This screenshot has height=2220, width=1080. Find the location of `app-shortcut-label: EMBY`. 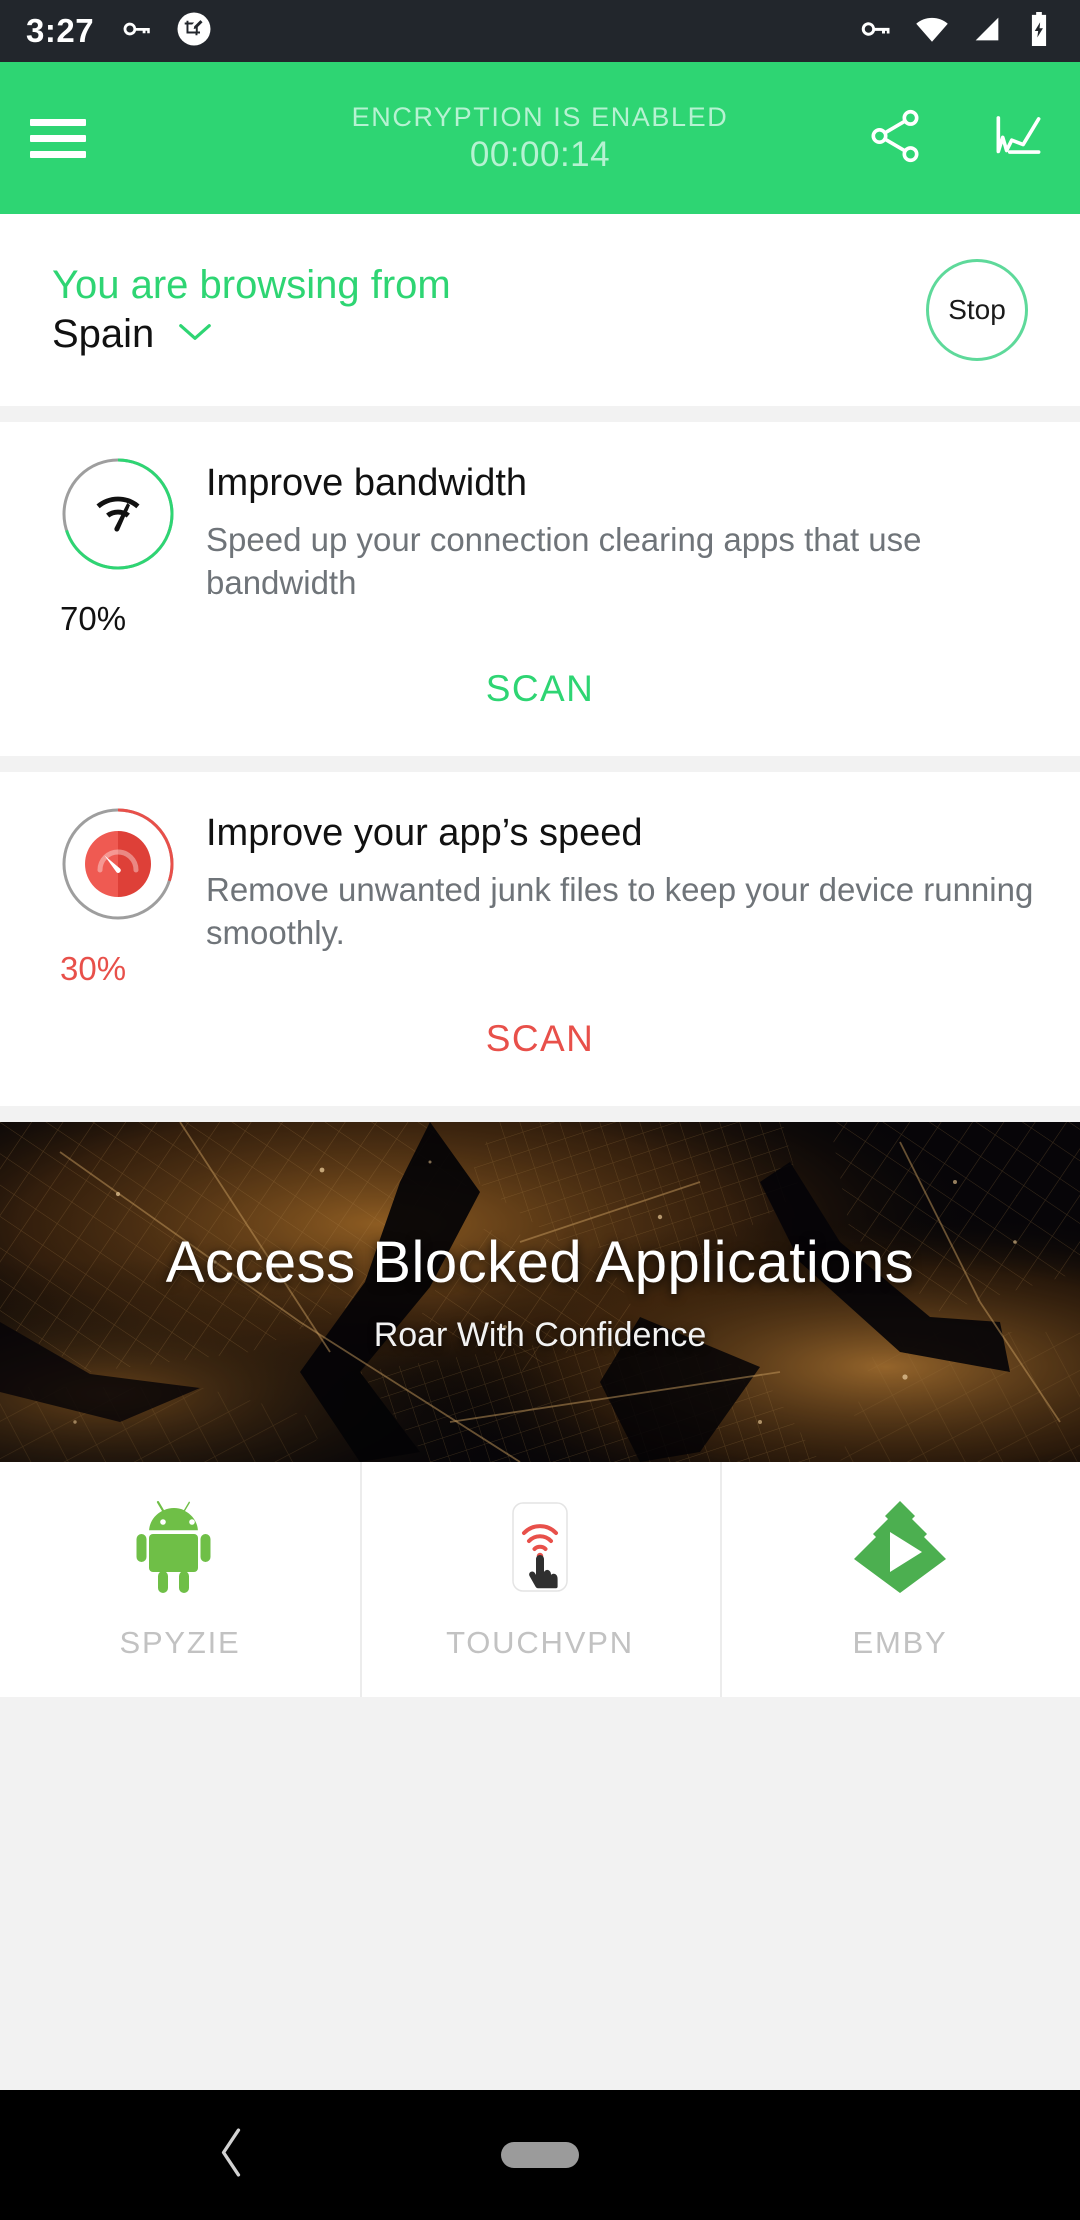

app-shortcut-label: EMBY is located at coordinates (900, 1642).